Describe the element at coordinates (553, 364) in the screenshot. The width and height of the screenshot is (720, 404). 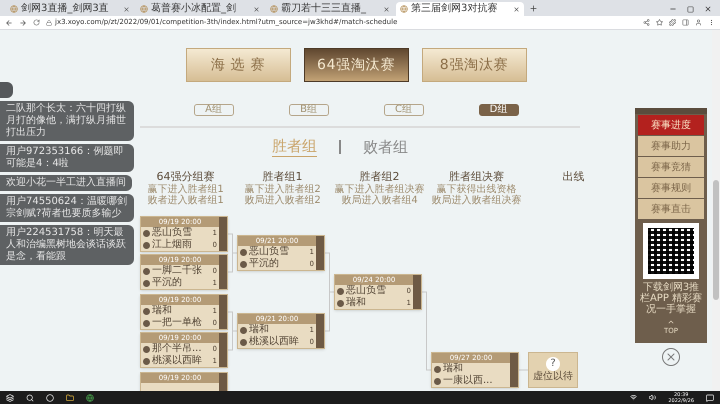
I see `question-mark: ?` at that location.